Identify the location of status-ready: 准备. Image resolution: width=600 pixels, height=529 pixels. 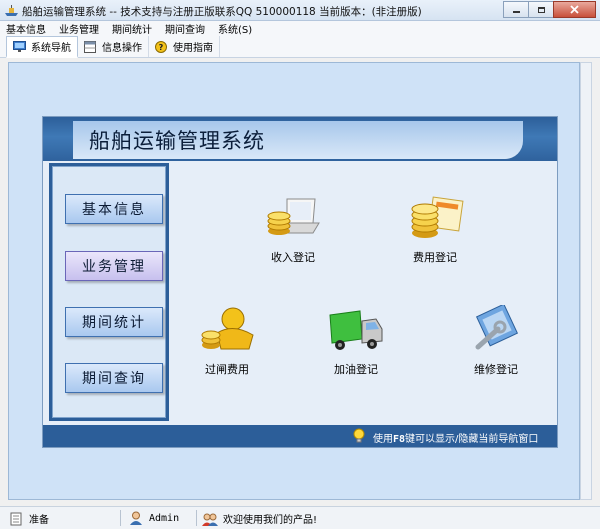
(28, 518).